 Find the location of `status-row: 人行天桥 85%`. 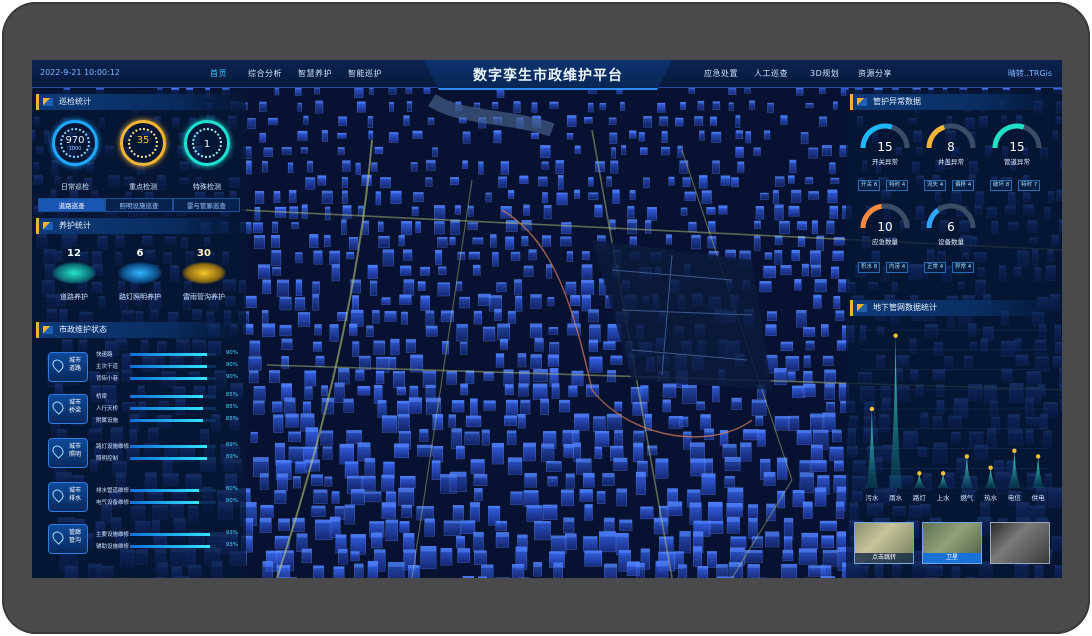

status-row: 人行天桥 85% is located at coordinates (167, 409).